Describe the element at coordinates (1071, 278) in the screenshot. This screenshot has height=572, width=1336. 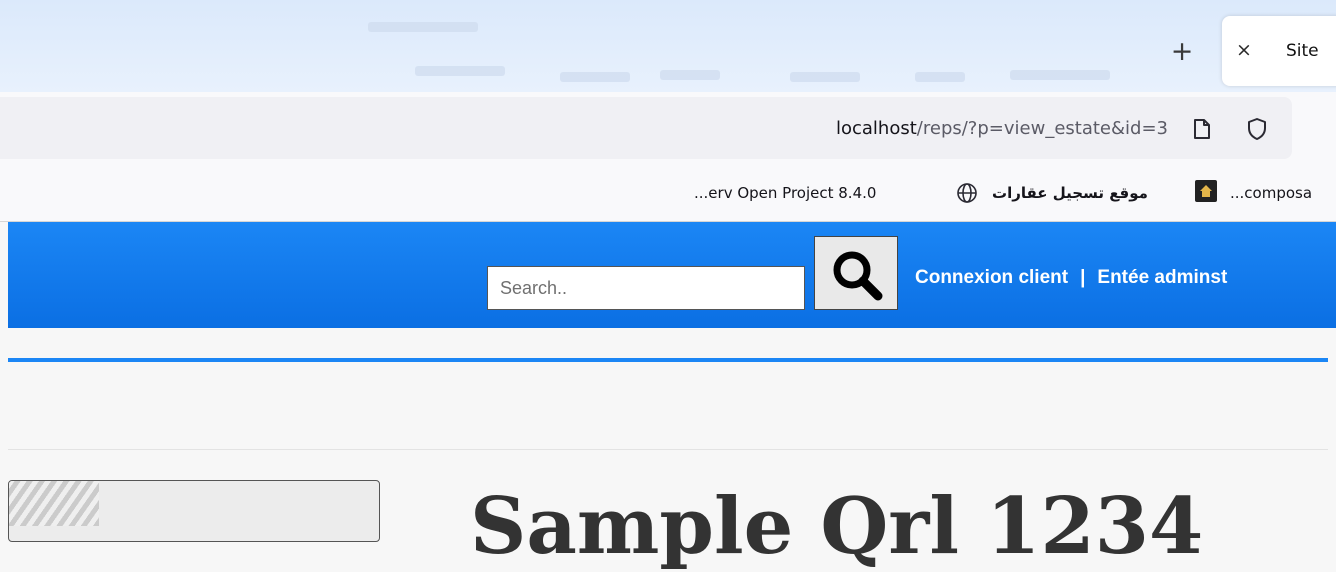
I see `header-links: Connexion client | Entée adminst` at that location.